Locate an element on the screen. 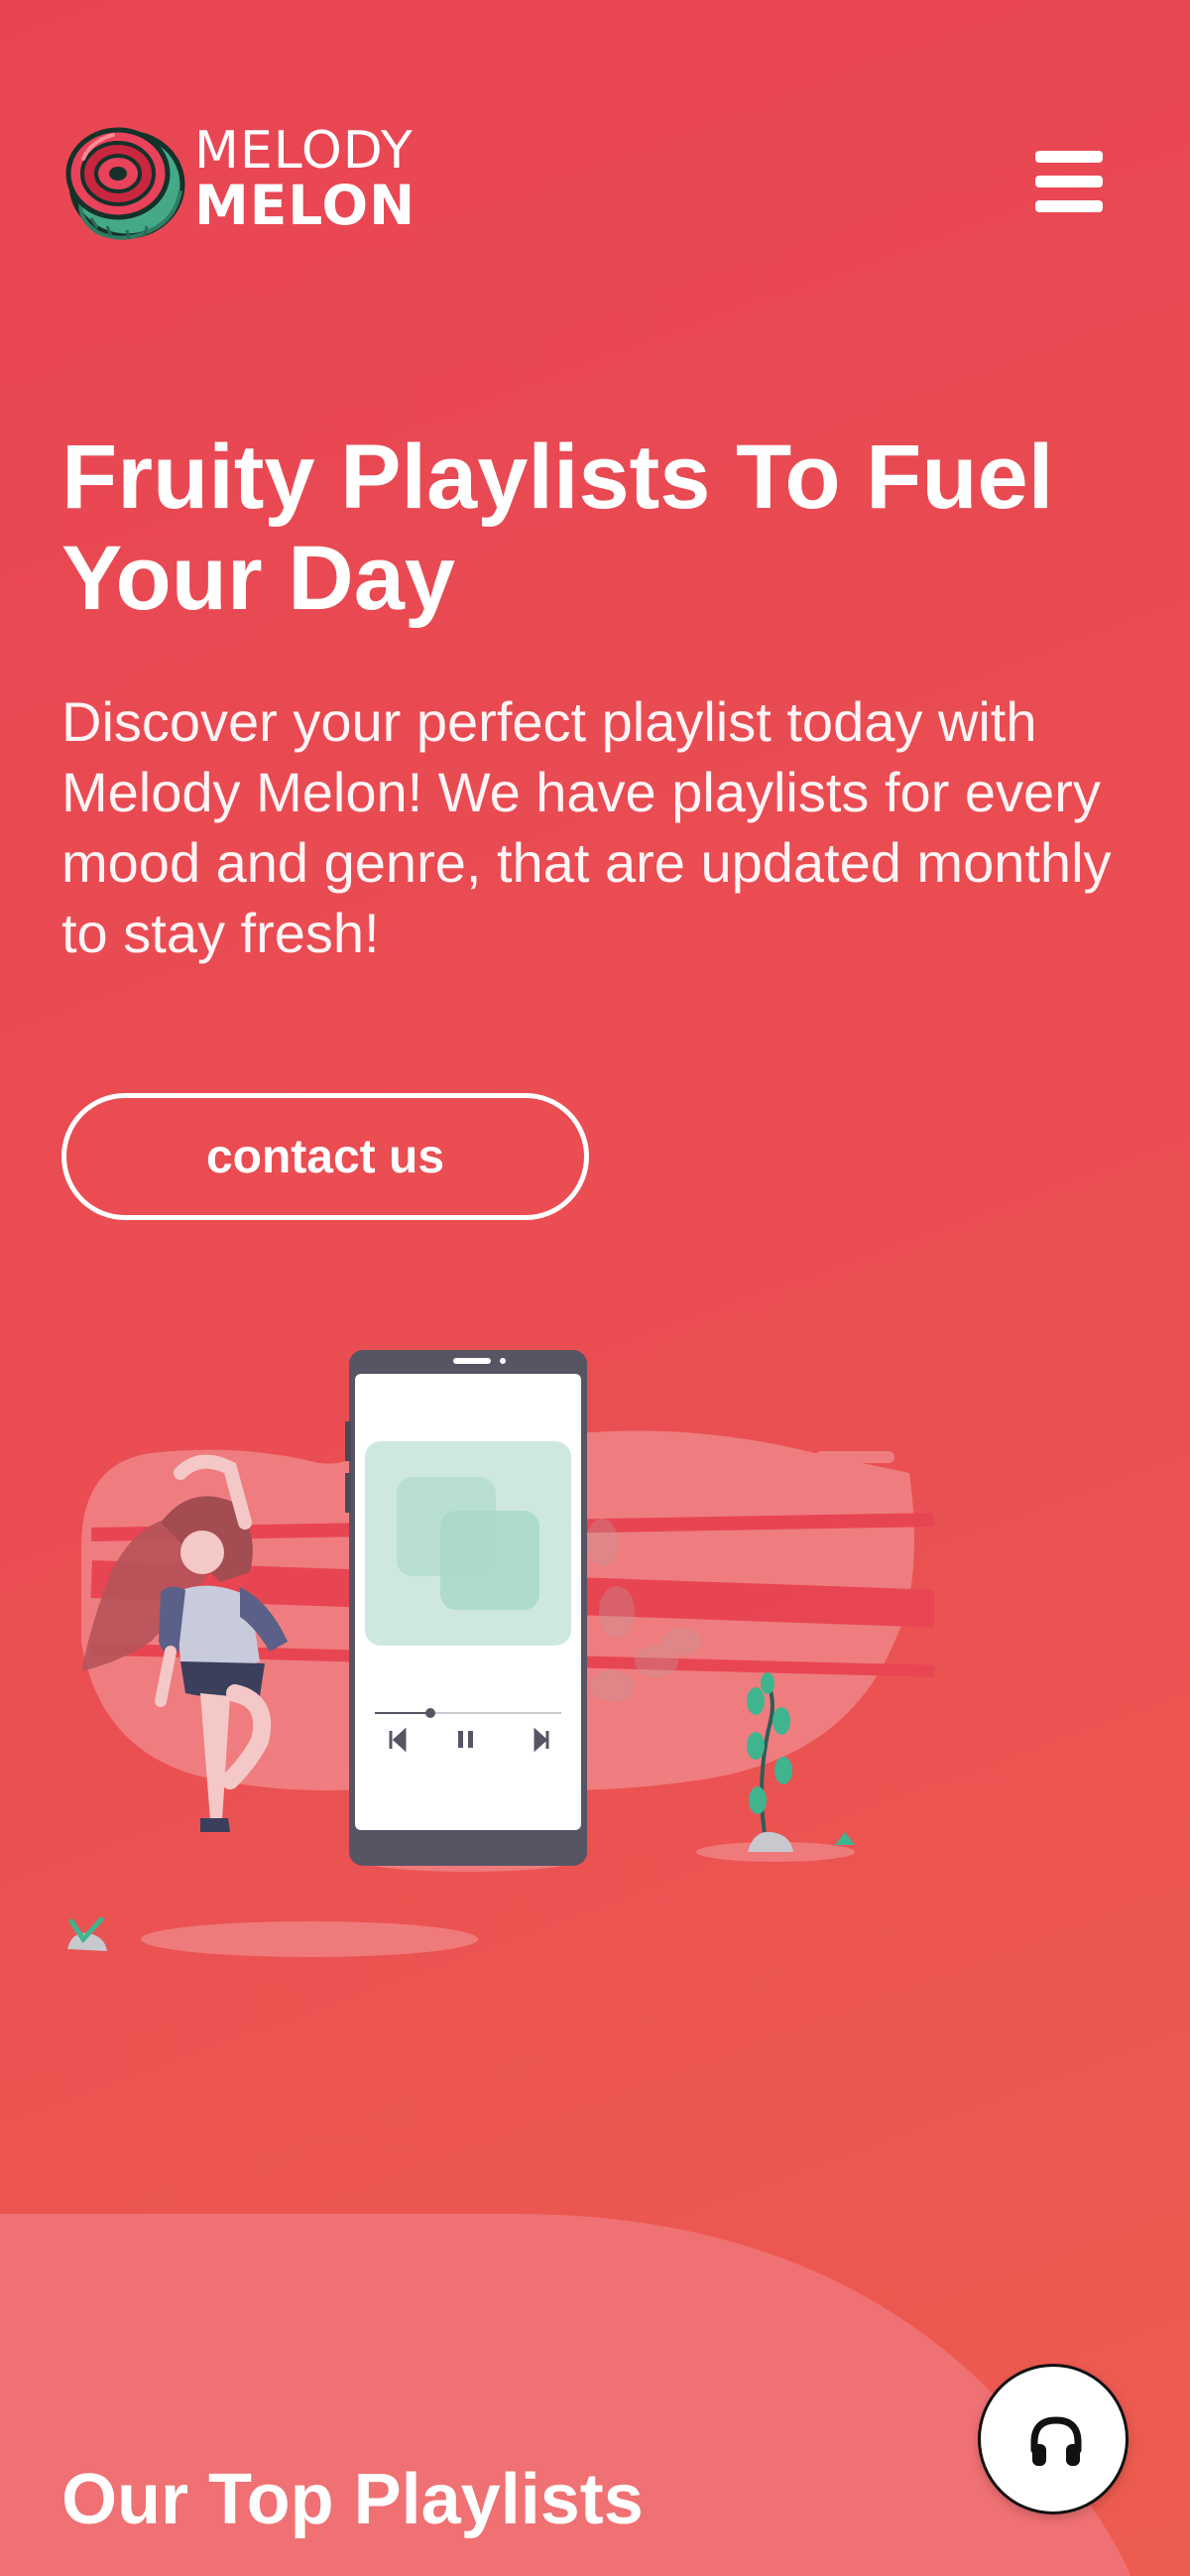 Image resolution: width=1190 pixels, height=2576 pixels. hamburger-menu-icon is located at coordinates (1069, 181).